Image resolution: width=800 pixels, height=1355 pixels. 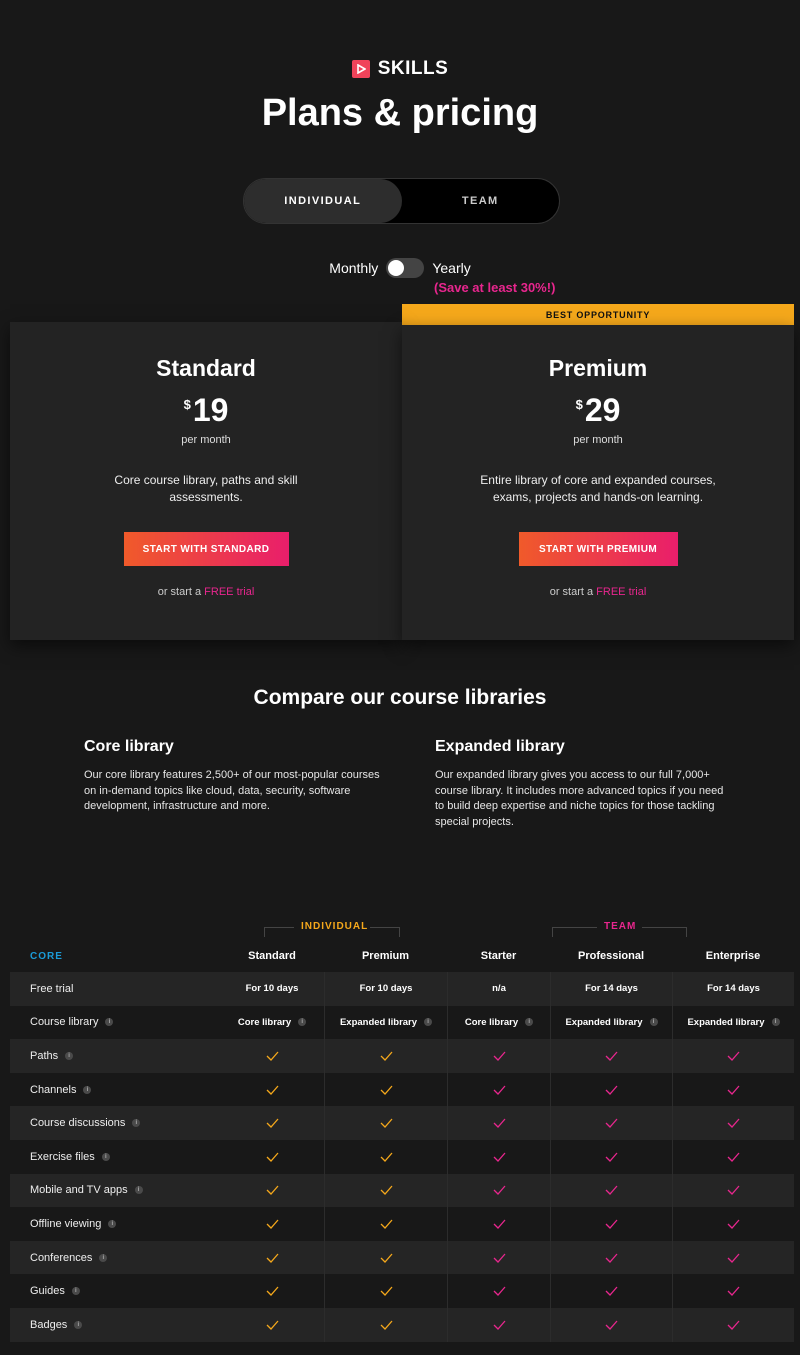 I want to click on row-label-text: Conferences, so click(x=61, y=1257).